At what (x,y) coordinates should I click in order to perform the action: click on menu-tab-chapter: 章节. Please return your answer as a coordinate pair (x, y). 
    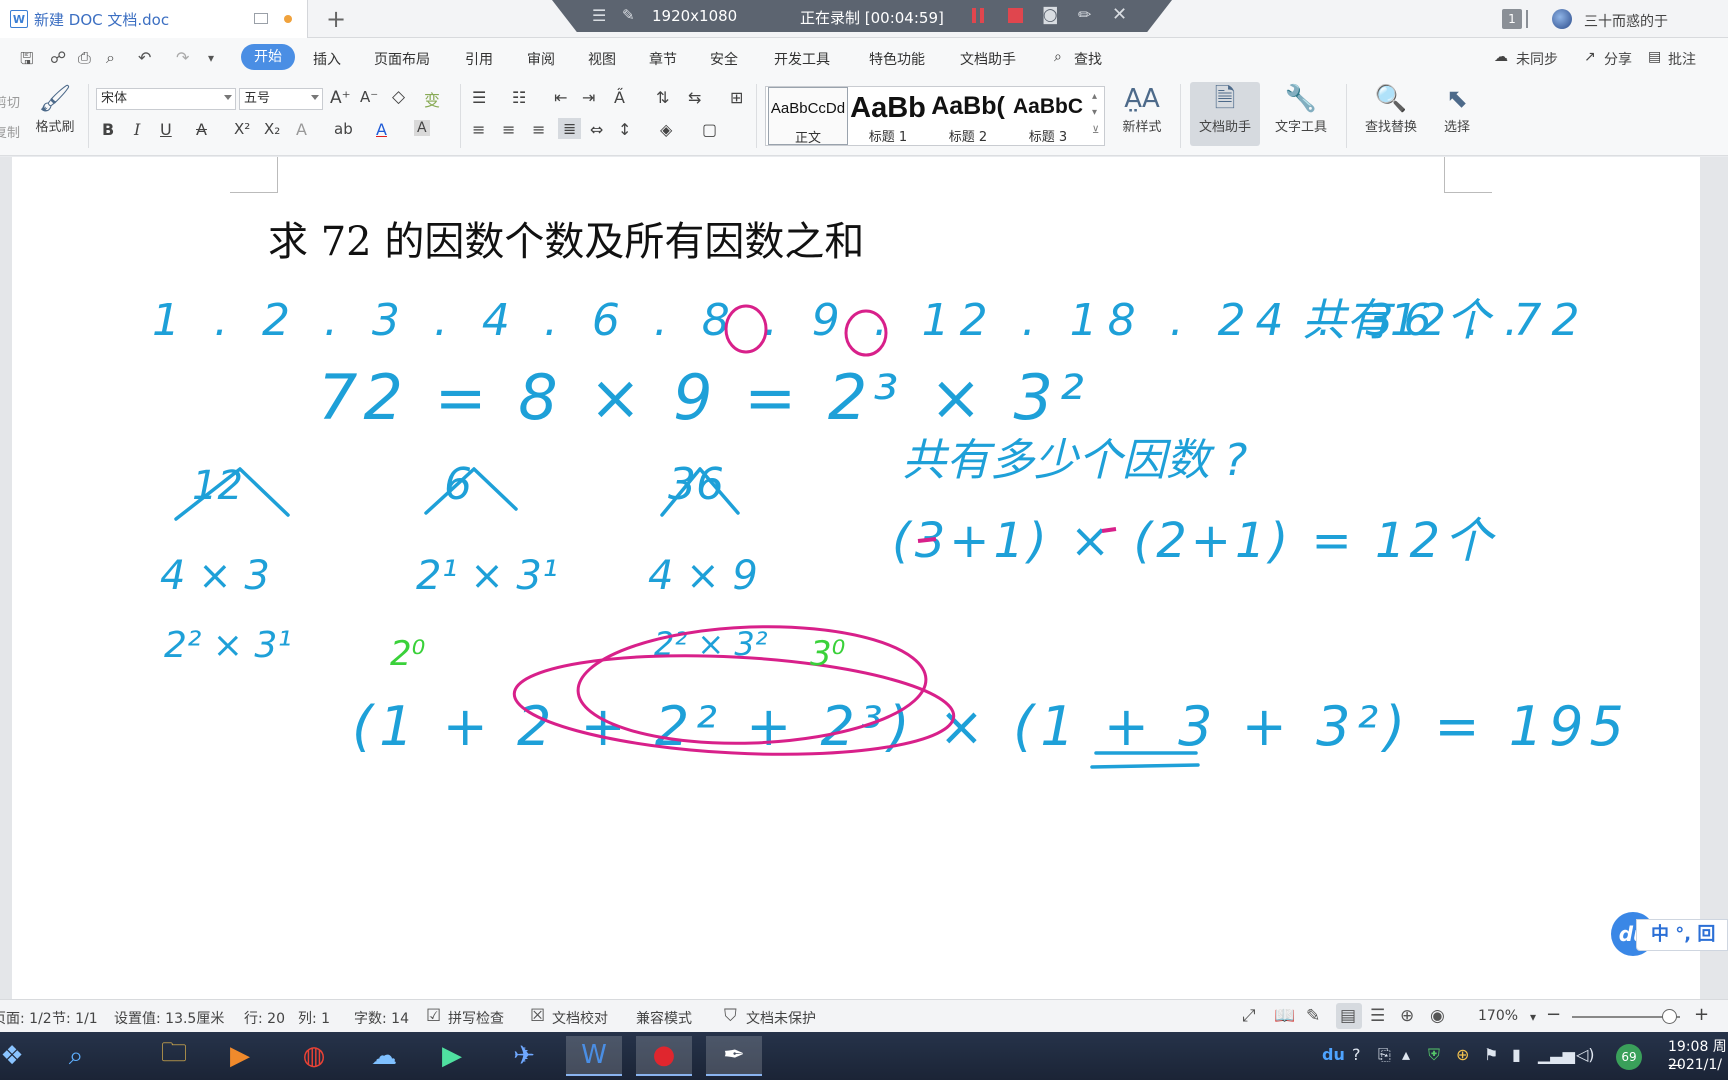
    Looking at the image, I should click on (663, 59).